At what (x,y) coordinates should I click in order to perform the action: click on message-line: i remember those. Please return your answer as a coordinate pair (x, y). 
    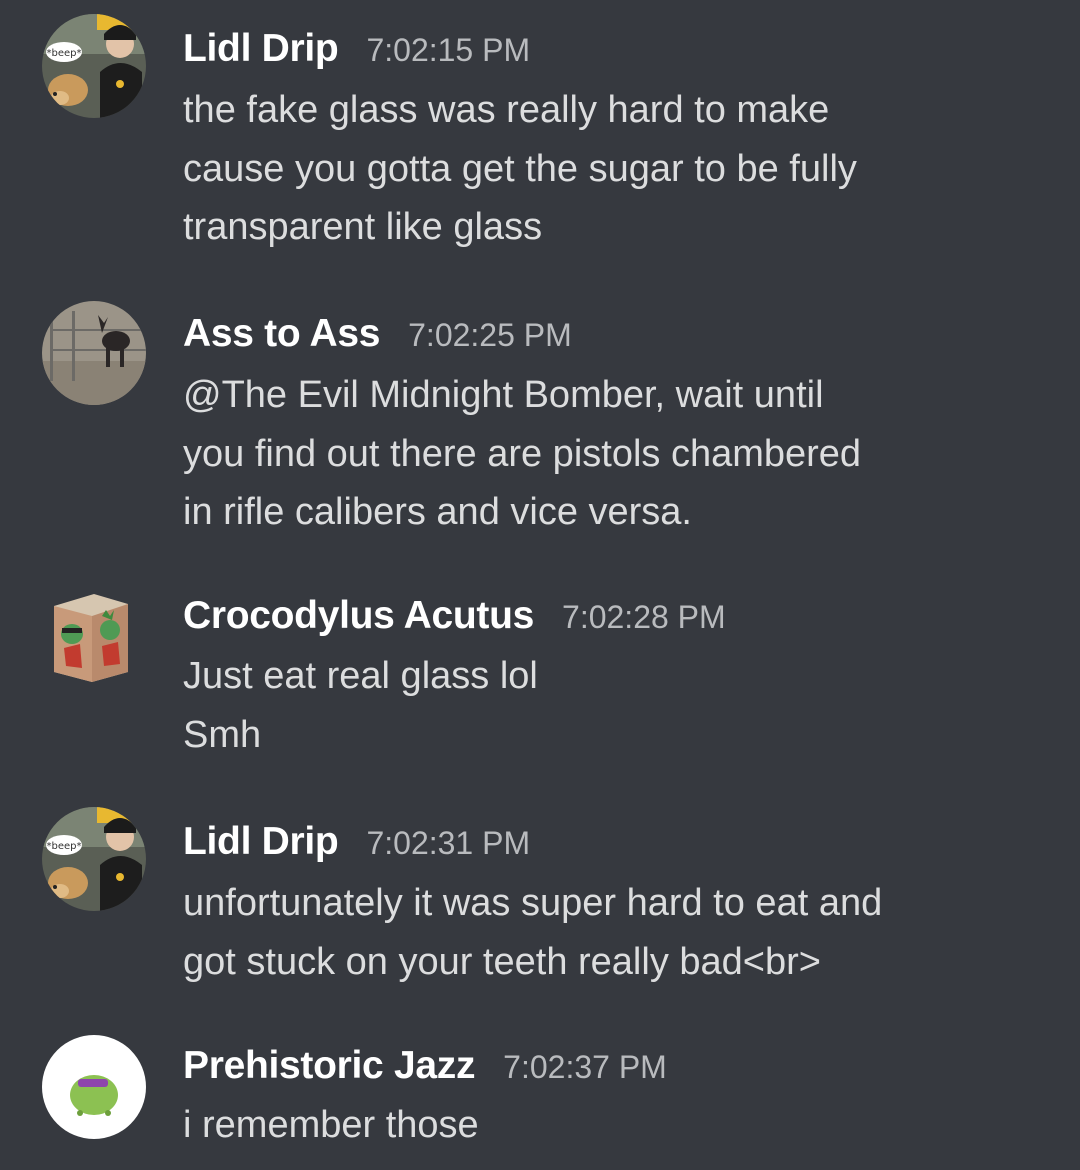
    Looking at the image, I should click on (331, 1125).